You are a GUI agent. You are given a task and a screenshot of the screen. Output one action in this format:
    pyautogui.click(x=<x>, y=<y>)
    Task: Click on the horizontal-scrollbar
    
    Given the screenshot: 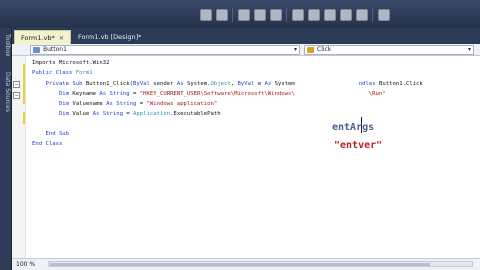 What is the action you would take?
    pyautogui.click(x=260, y=264)
    